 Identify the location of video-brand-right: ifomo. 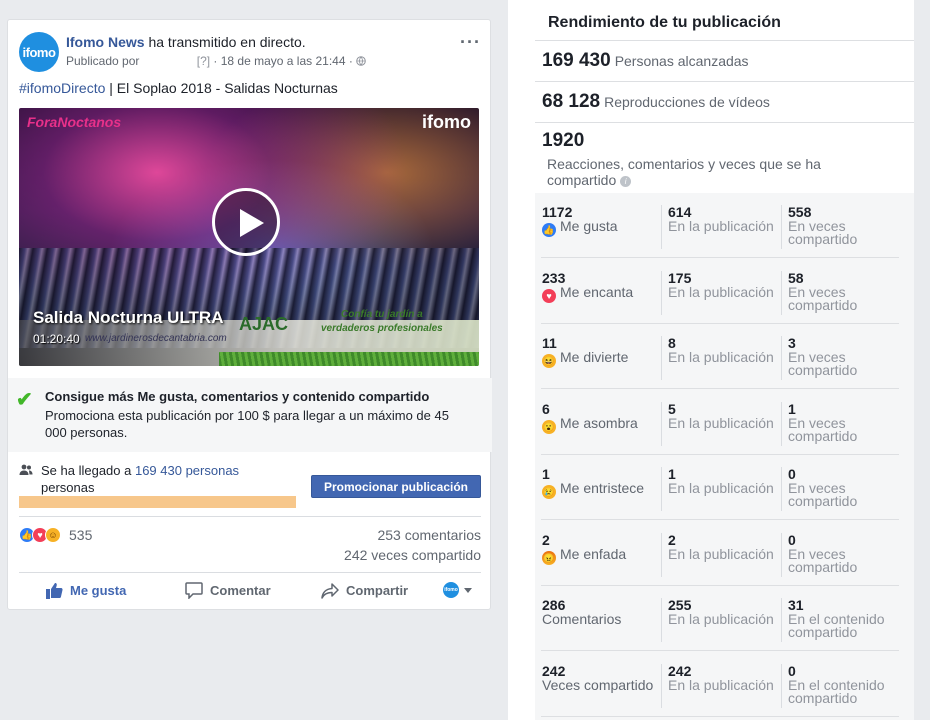
(446, 122).